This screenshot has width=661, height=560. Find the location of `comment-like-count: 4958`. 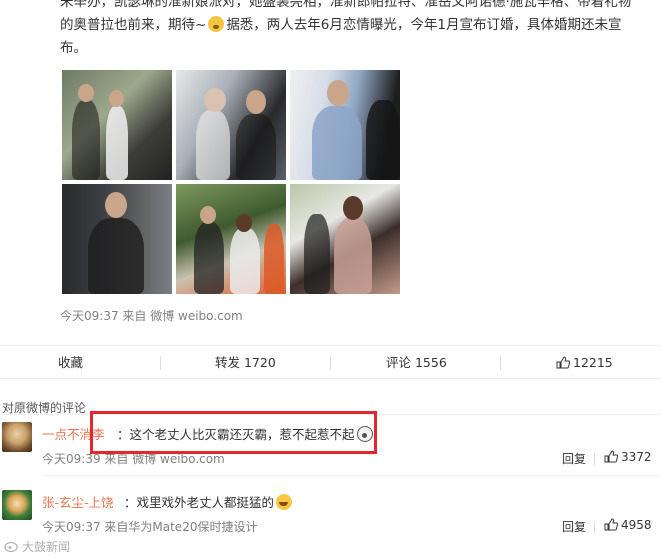

comment-like-count: 4958 is located at coordinates (636, 525).